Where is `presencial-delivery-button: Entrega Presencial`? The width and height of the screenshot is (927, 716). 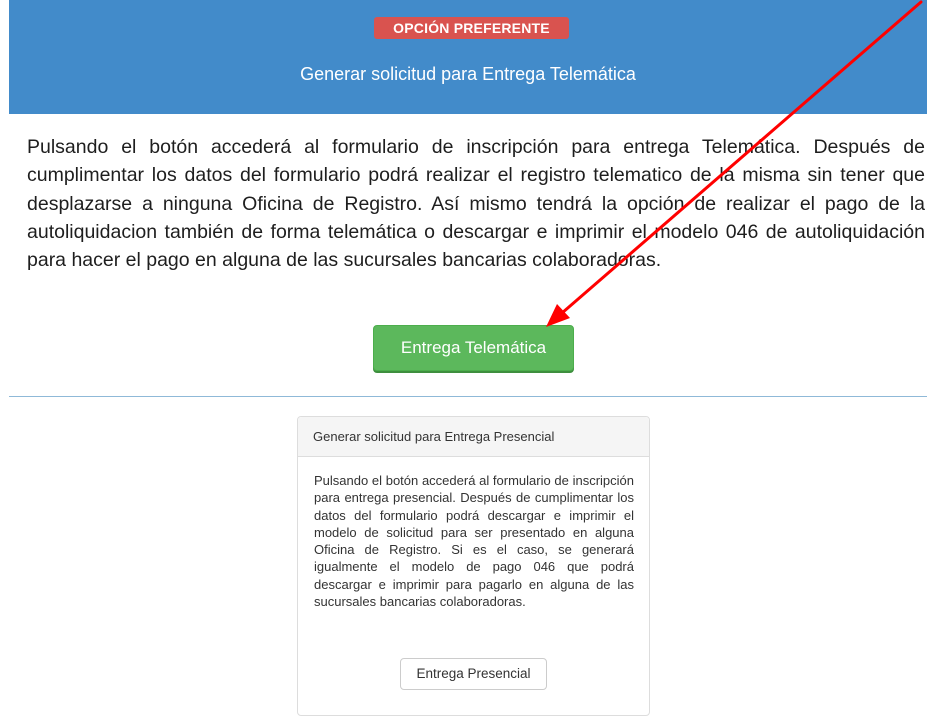 presencial-delivery-button: Entrega Presencial is located at coordinates (473, 674).